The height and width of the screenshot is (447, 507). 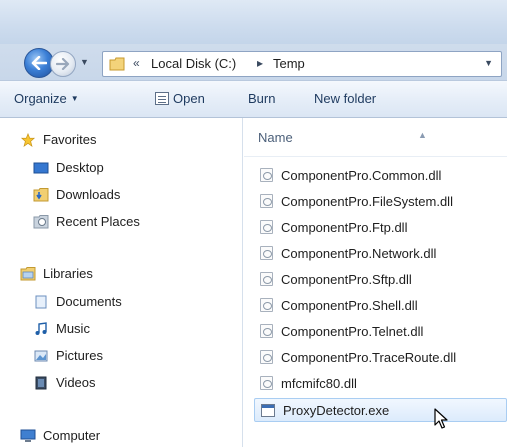 I want to click on music-icon, so click(x=41, y=328).